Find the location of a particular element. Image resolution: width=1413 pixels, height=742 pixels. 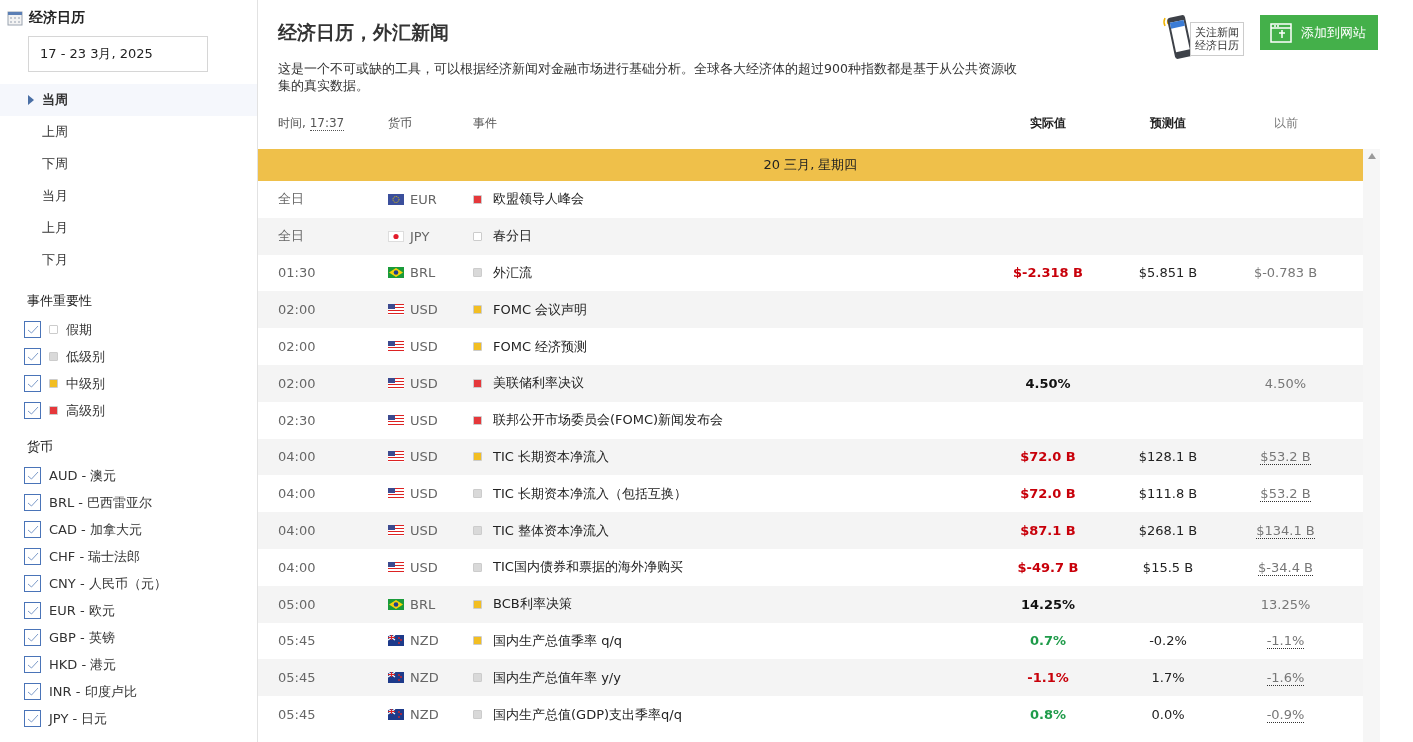

section-title: 事件重要性 is located at coordinates (60, 301).